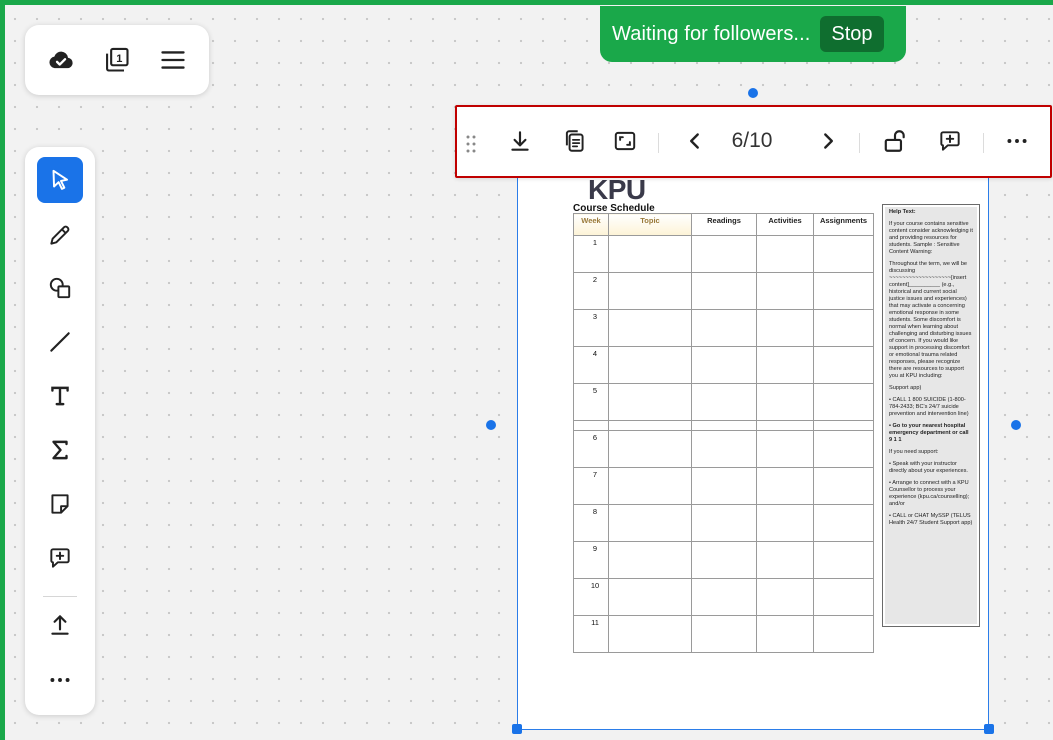  I want to click on table-row: 6, so click(723, 448).